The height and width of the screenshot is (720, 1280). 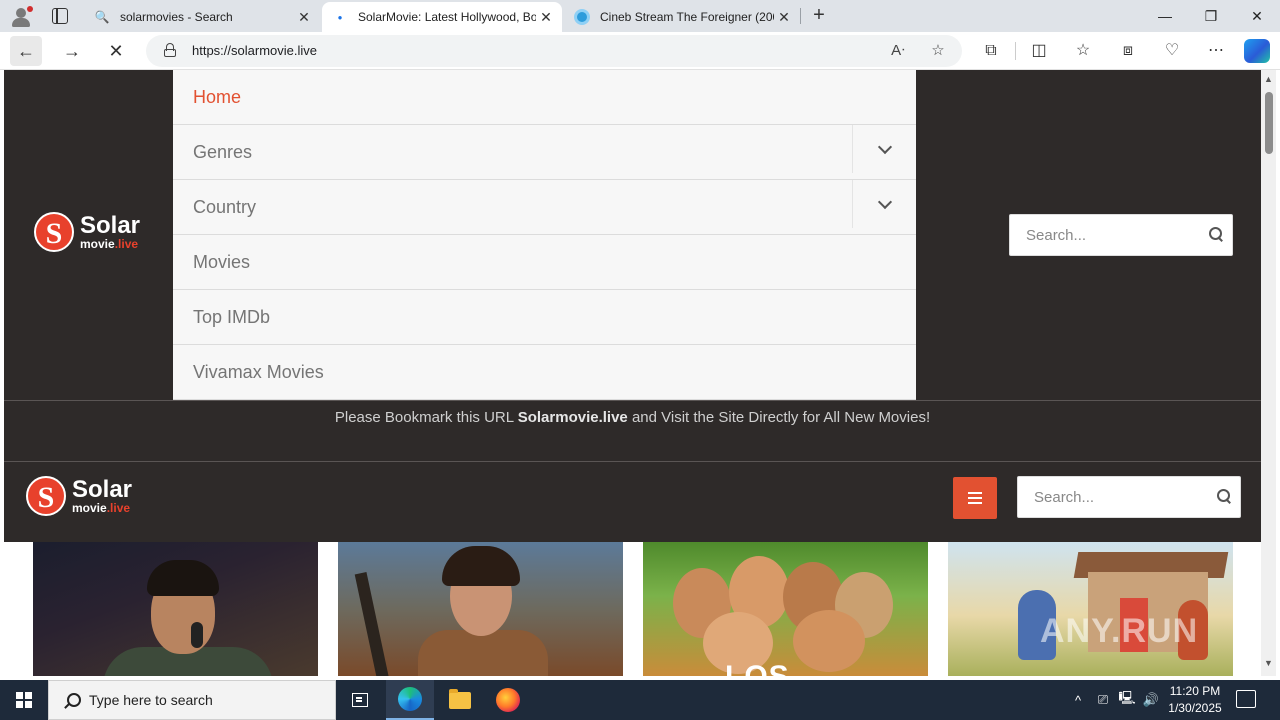 What do you see at coordinates (544, 372) in the screenshot?
I see `nav-item-vivamax: Vivamax Movies` at bounding box center [544, 372].